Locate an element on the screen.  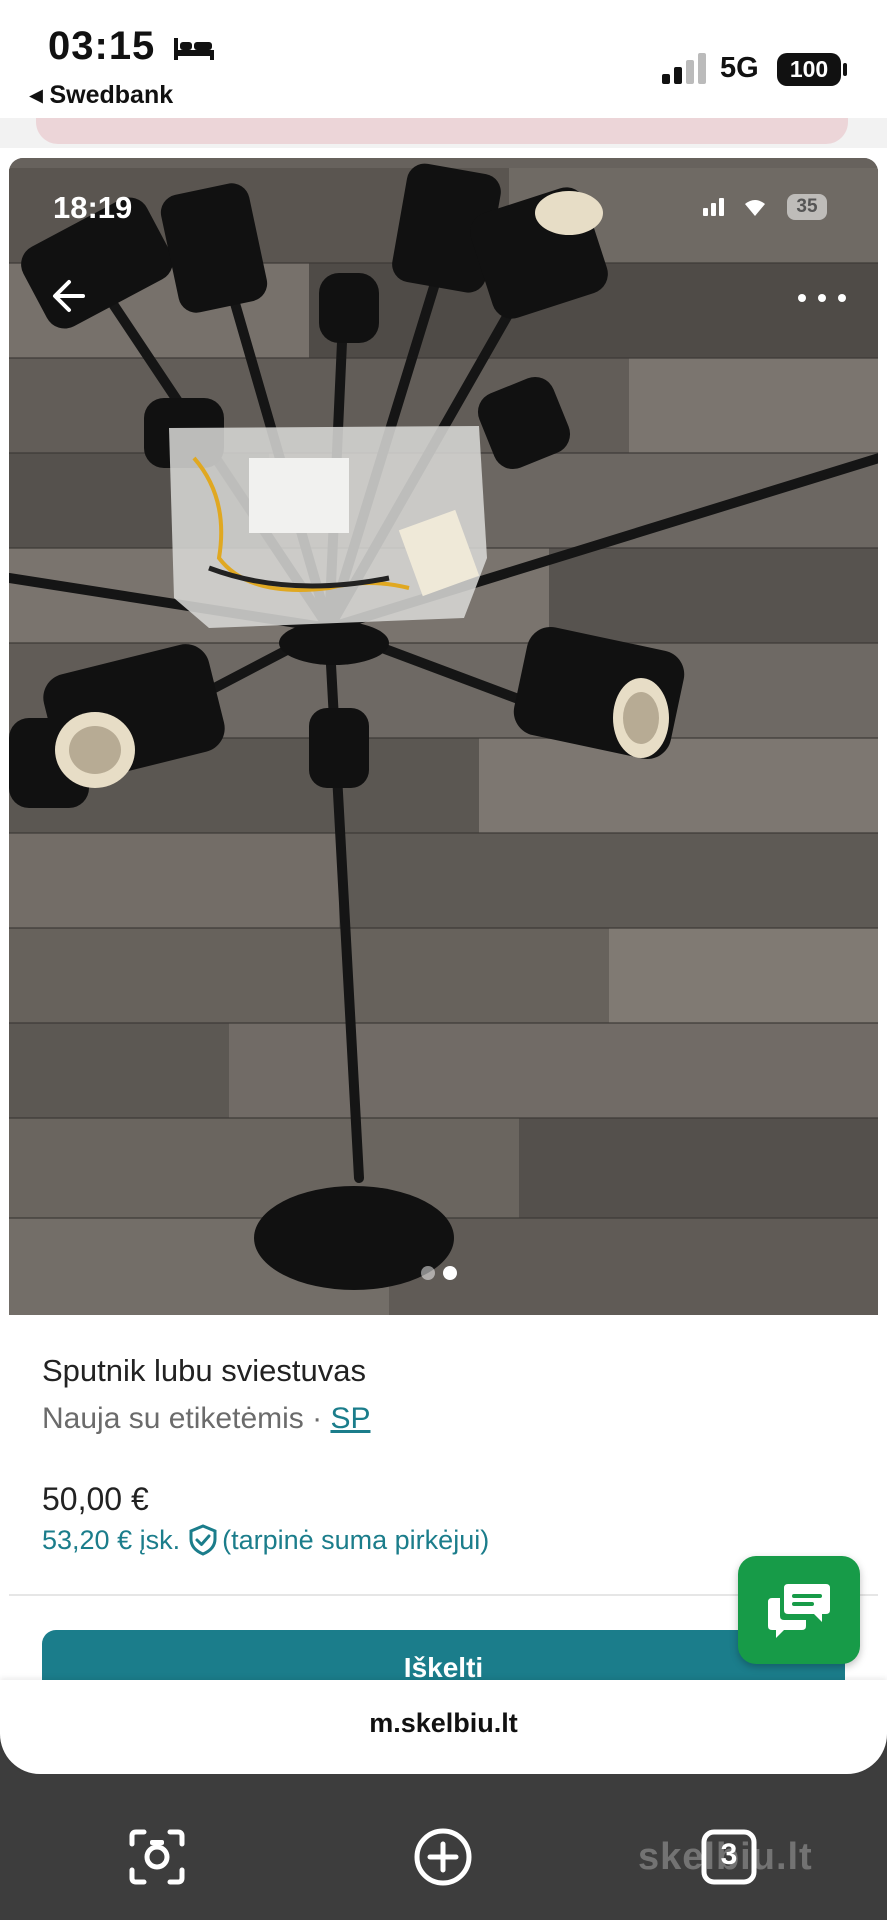
network-type: 5G is located at coordinates (739, 68).